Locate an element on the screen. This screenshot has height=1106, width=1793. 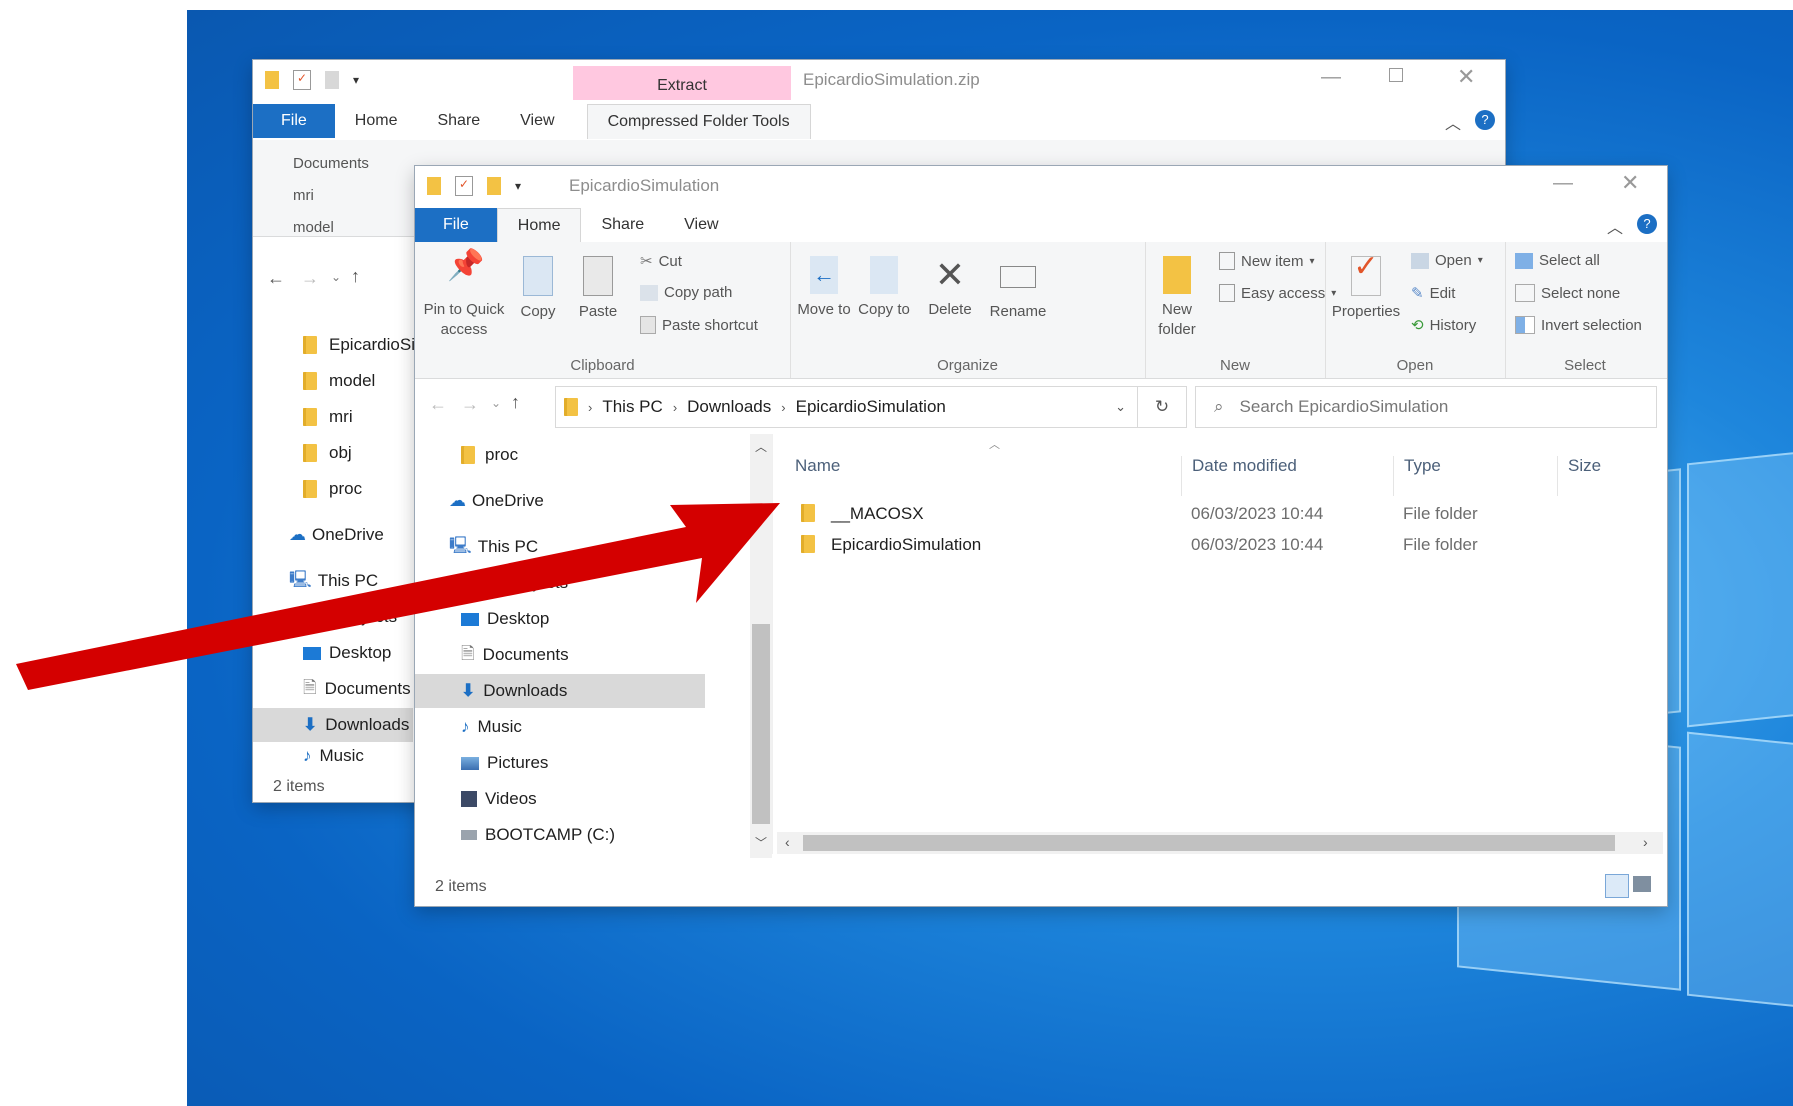
back-nav-epicardio: EpicardioSi is located at coordinates (334, 345).